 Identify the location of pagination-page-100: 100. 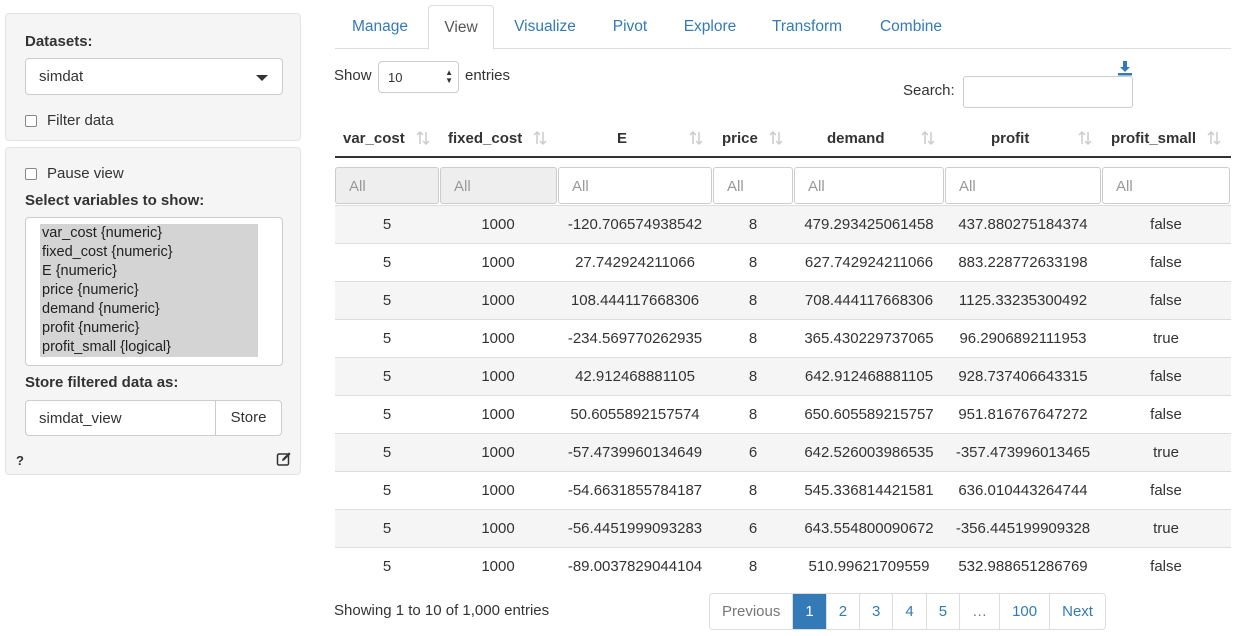
(1024, 611).